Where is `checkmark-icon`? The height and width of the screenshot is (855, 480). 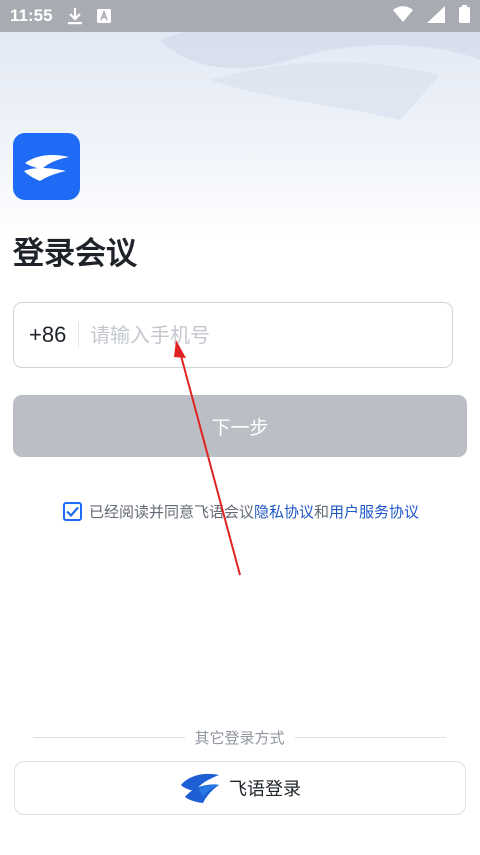
checkmark-icon is located at coordinates (72, 511).